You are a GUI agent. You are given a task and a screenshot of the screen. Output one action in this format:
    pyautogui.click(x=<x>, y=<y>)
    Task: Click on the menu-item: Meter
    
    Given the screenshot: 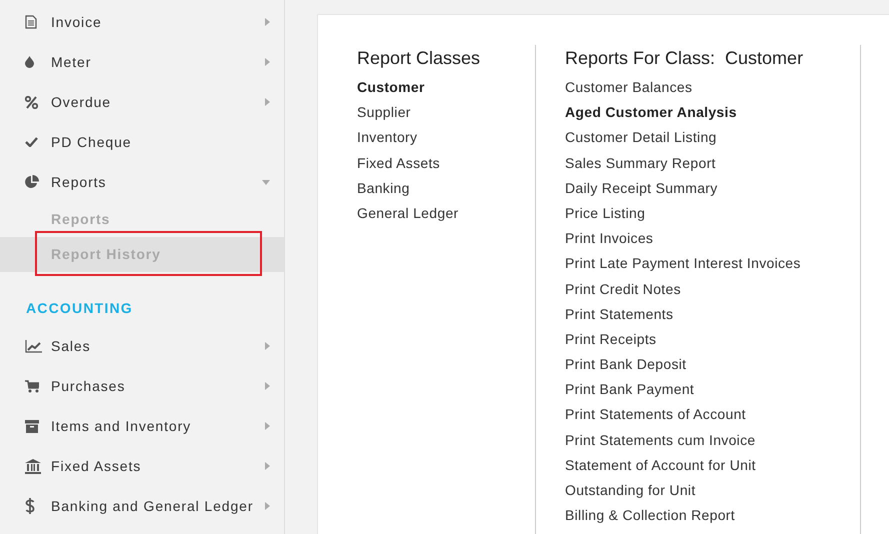 What is the action you would take?
    pyautogui.click(x=142, y=62)
    